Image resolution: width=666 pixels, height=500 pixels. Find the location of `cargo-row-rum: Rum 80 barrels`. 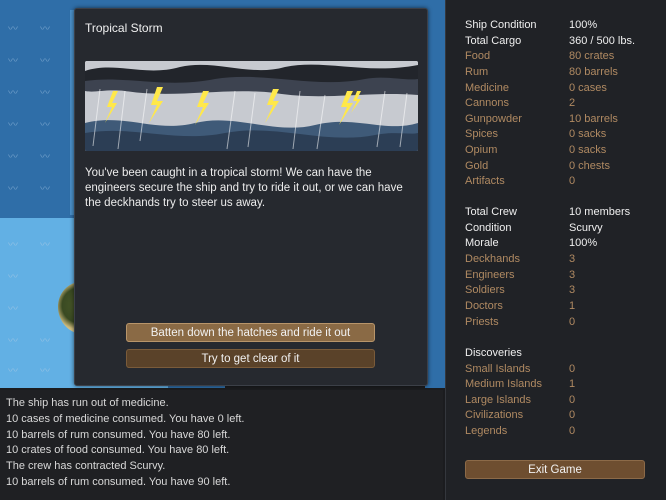

cargo-row-rum: Rum 80 barrels is located at coordinates (565, 73).